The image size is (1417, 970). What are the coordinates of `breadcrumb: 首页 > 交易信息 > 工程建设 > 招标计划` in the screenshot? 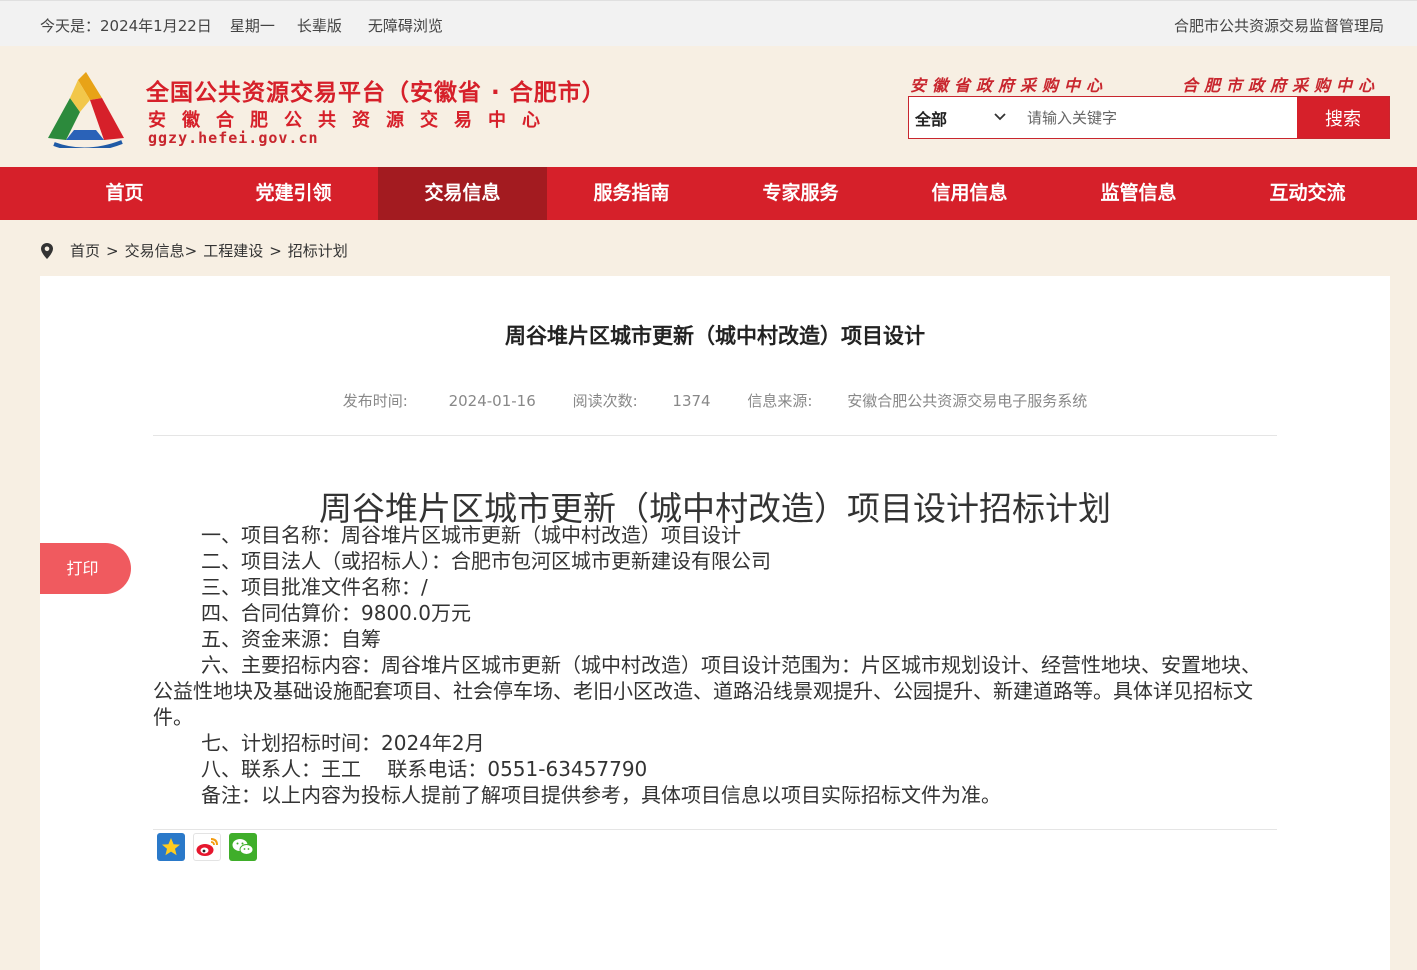 It's located at (194, 250).